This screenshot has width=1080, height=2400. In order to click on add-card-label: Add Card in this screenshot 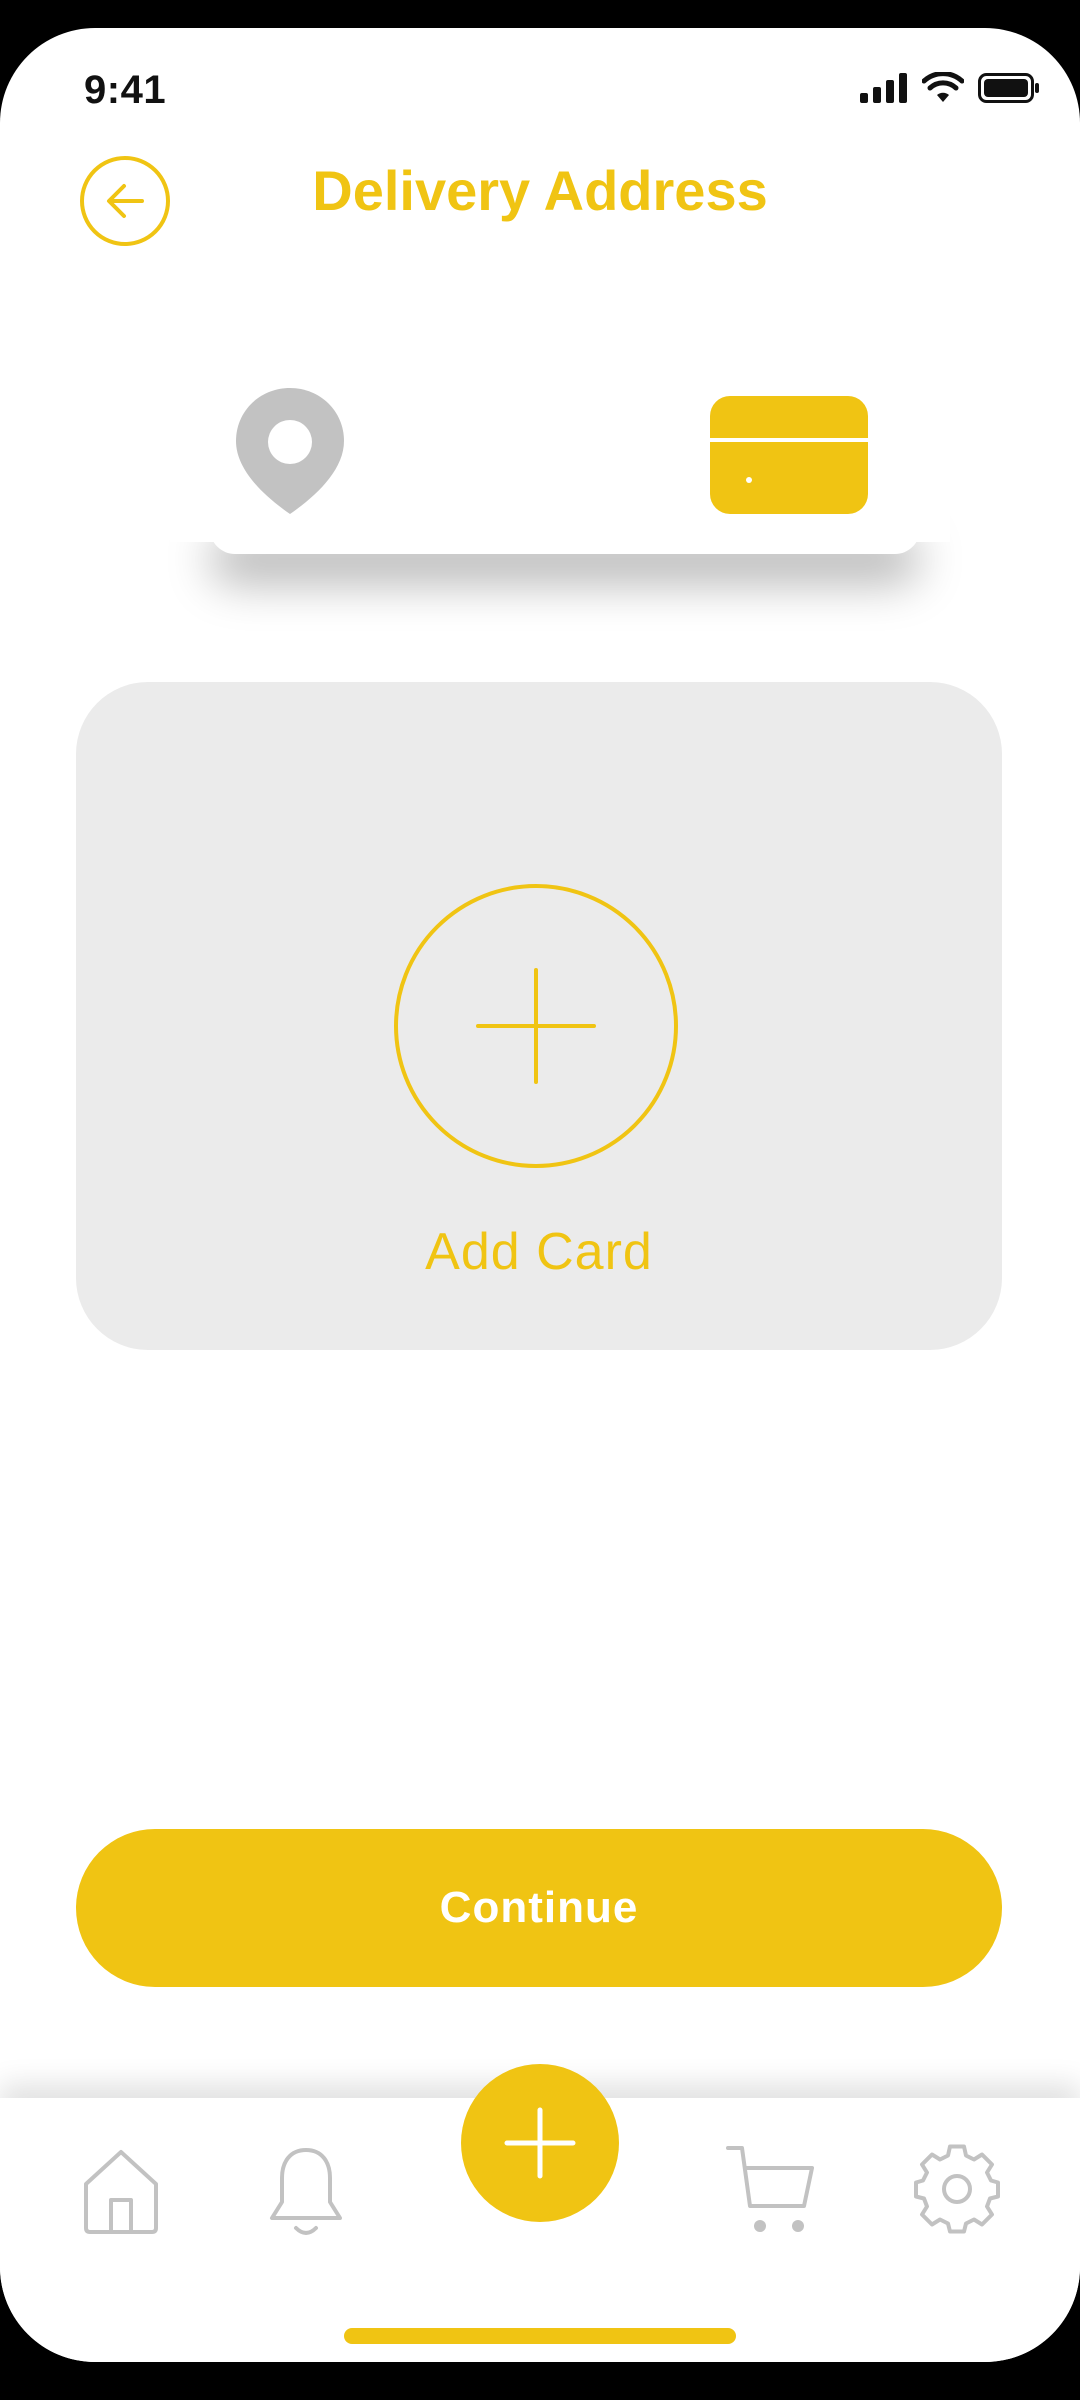, I will do `click(539, 1252)`.